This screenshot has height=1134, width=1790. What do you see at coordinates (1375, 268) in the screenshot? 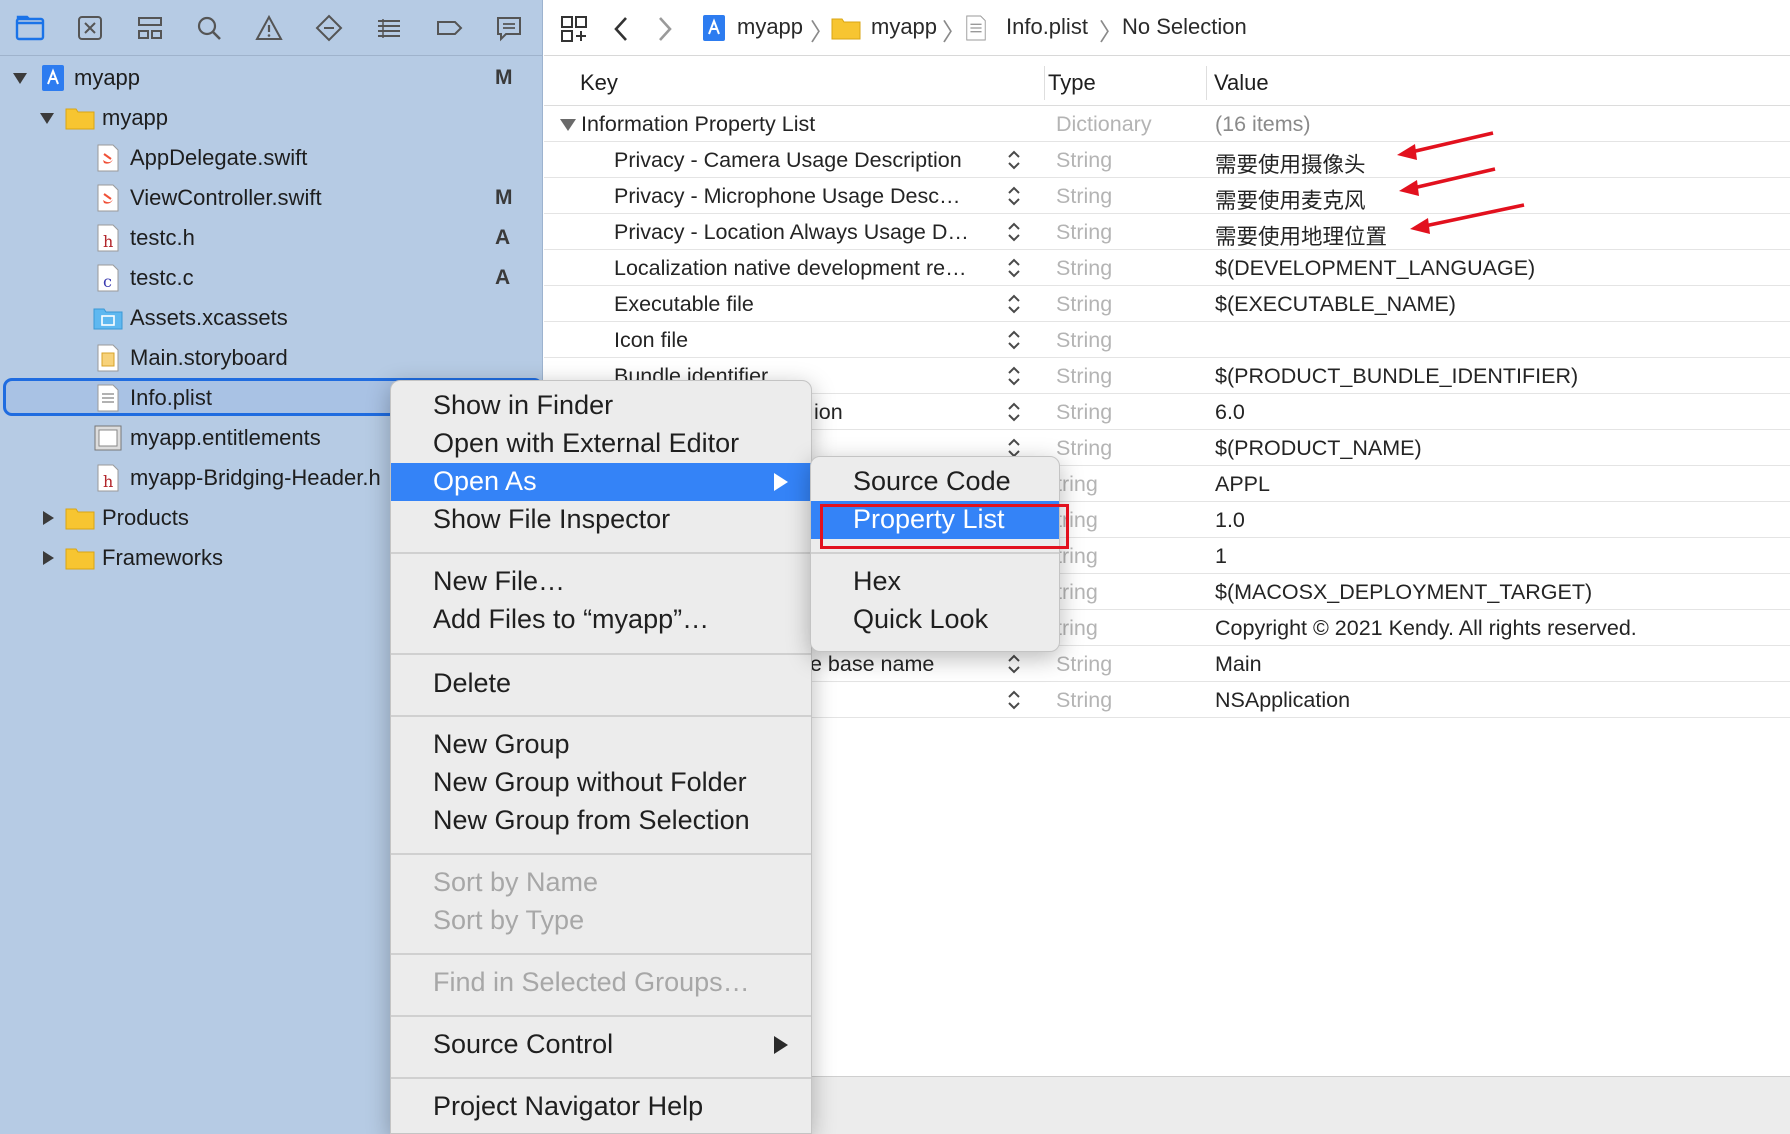
I see `plist-value: $(DEVELOPMENT_LANGUAGE)` at bounding box center [1375, 268].